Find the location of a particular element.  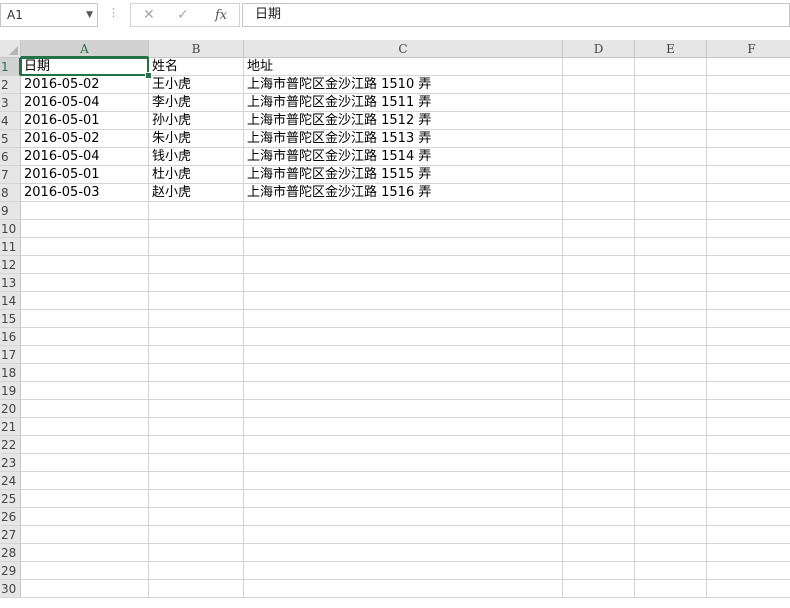

chevron-down-icon: ▼ is located at coordinates (89, 15).